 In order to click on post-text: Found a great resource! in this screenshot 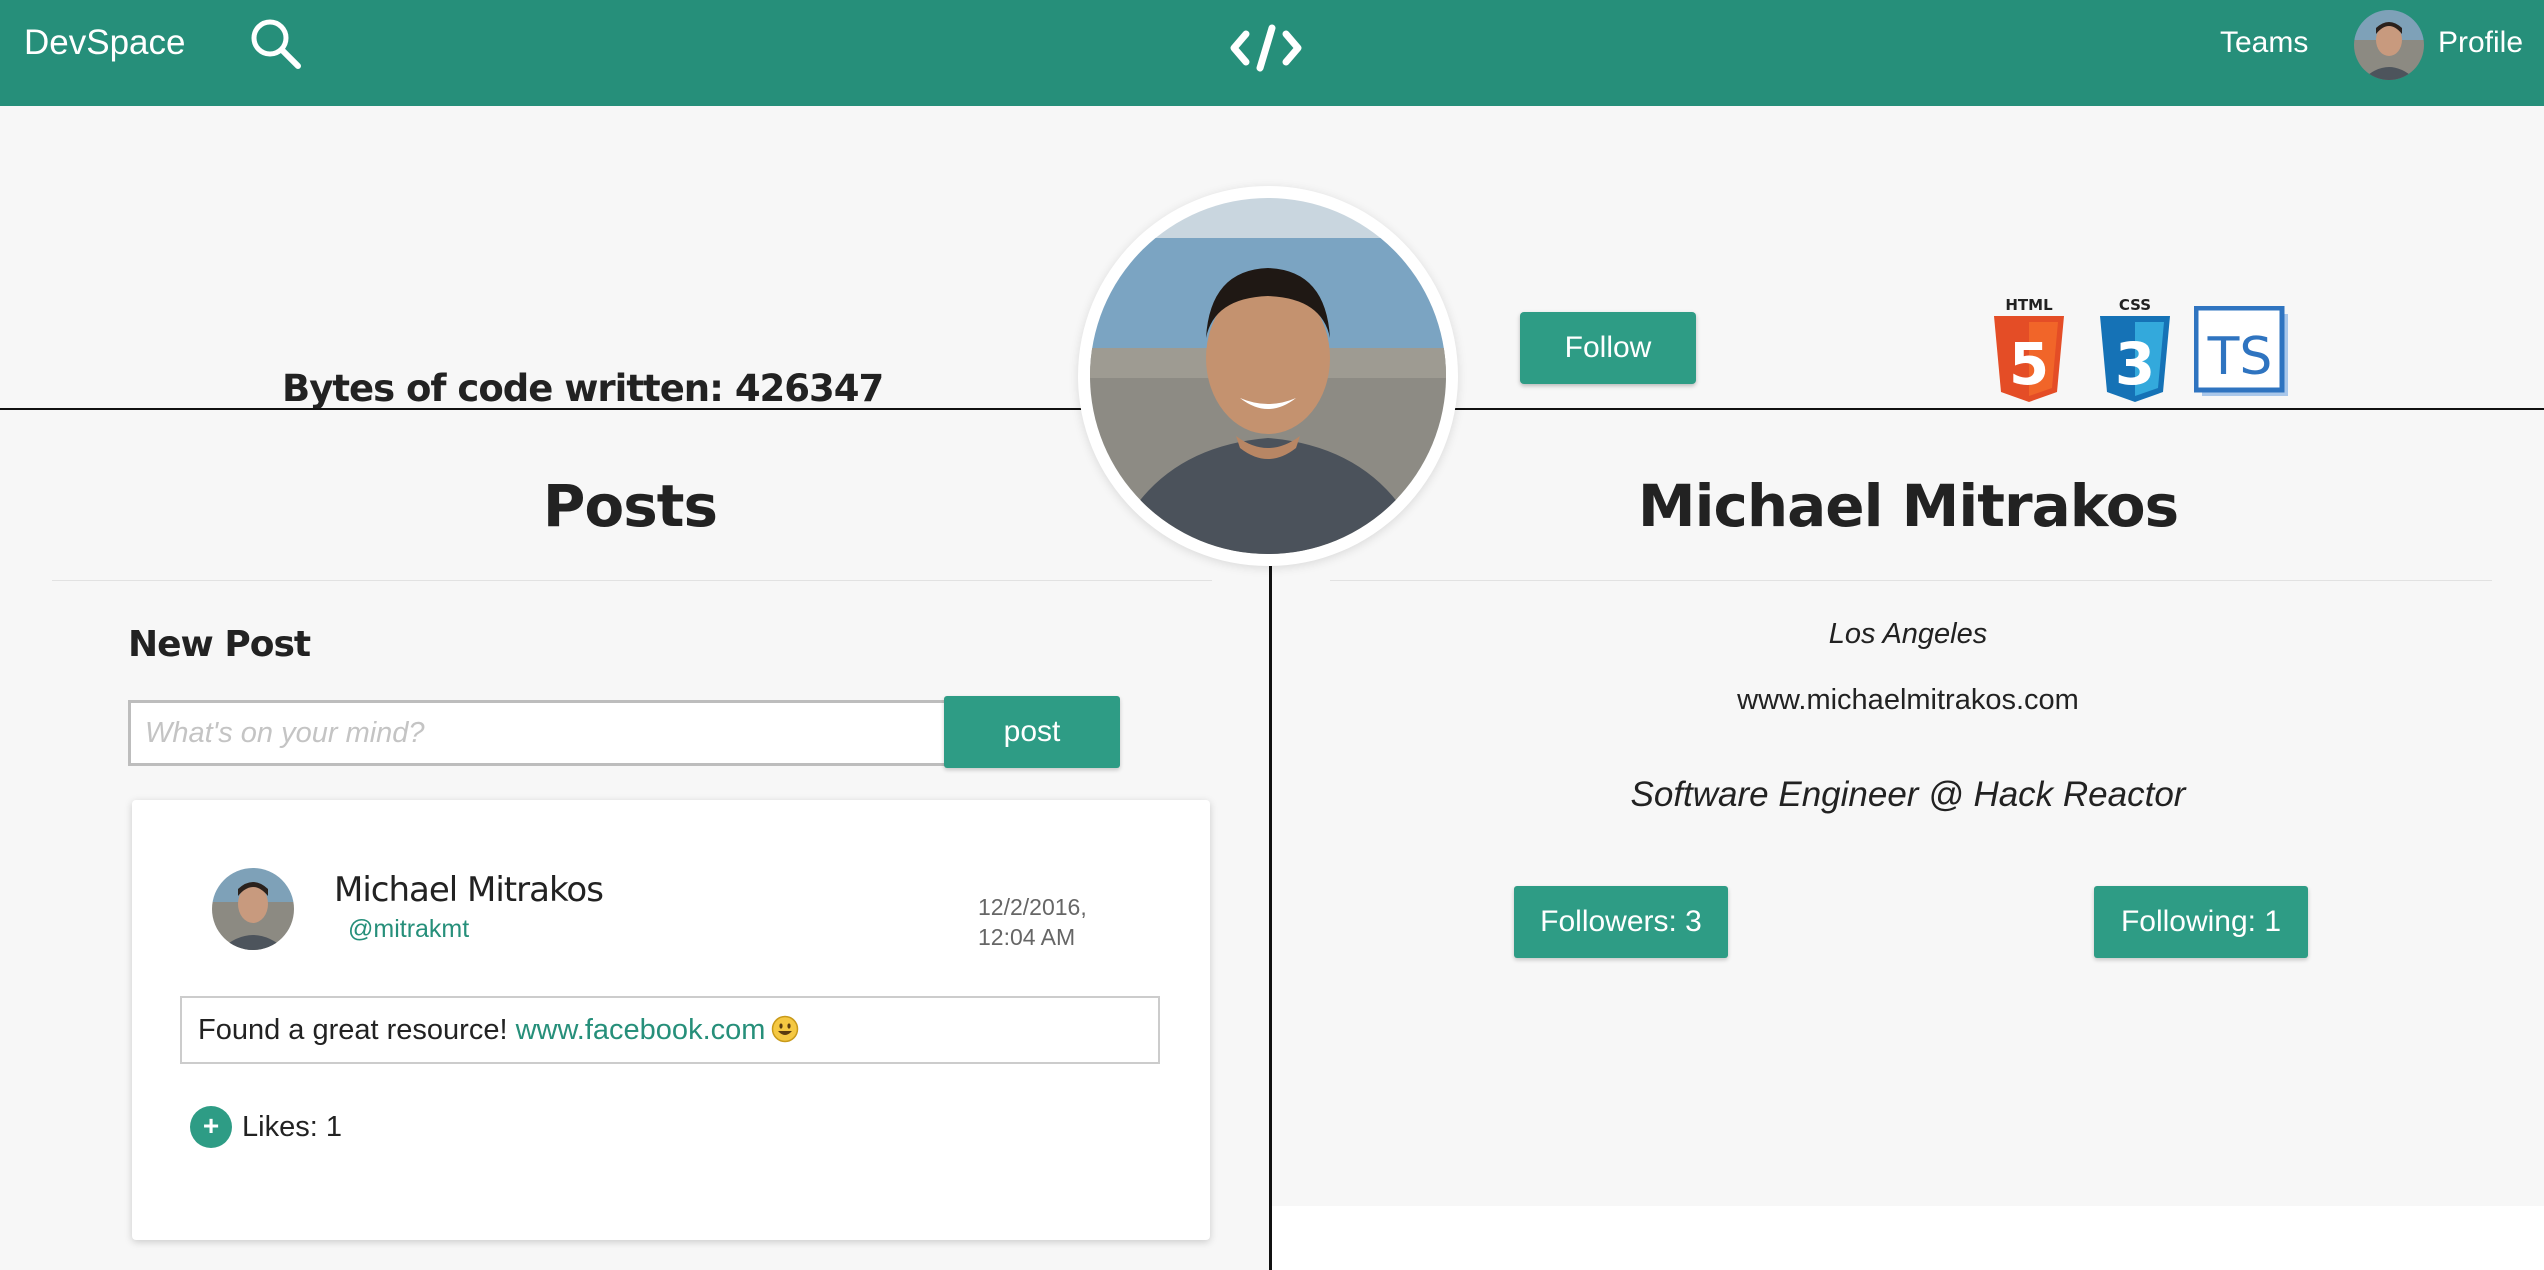, I will do `click(357, 1030)`.